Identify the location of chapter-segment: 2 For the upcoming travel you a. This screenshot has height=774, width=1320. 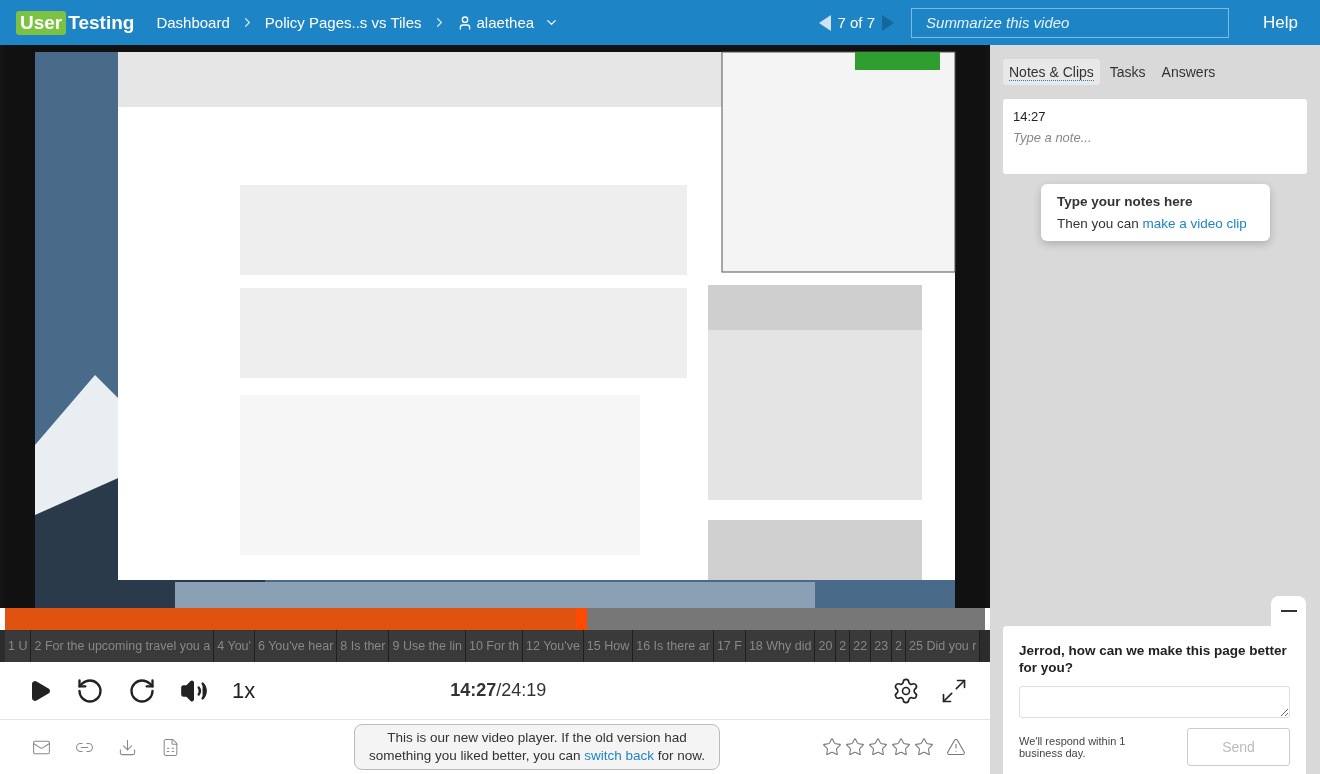
(123, 646).